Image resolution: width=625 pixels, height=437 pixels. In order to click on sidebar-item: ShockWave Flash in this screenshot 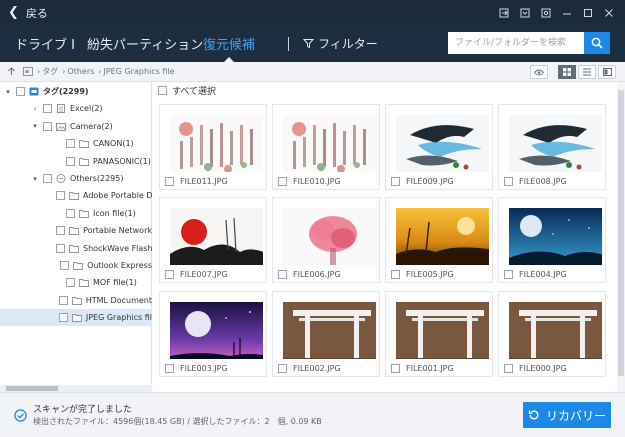, I will do `click(76, 248)`.